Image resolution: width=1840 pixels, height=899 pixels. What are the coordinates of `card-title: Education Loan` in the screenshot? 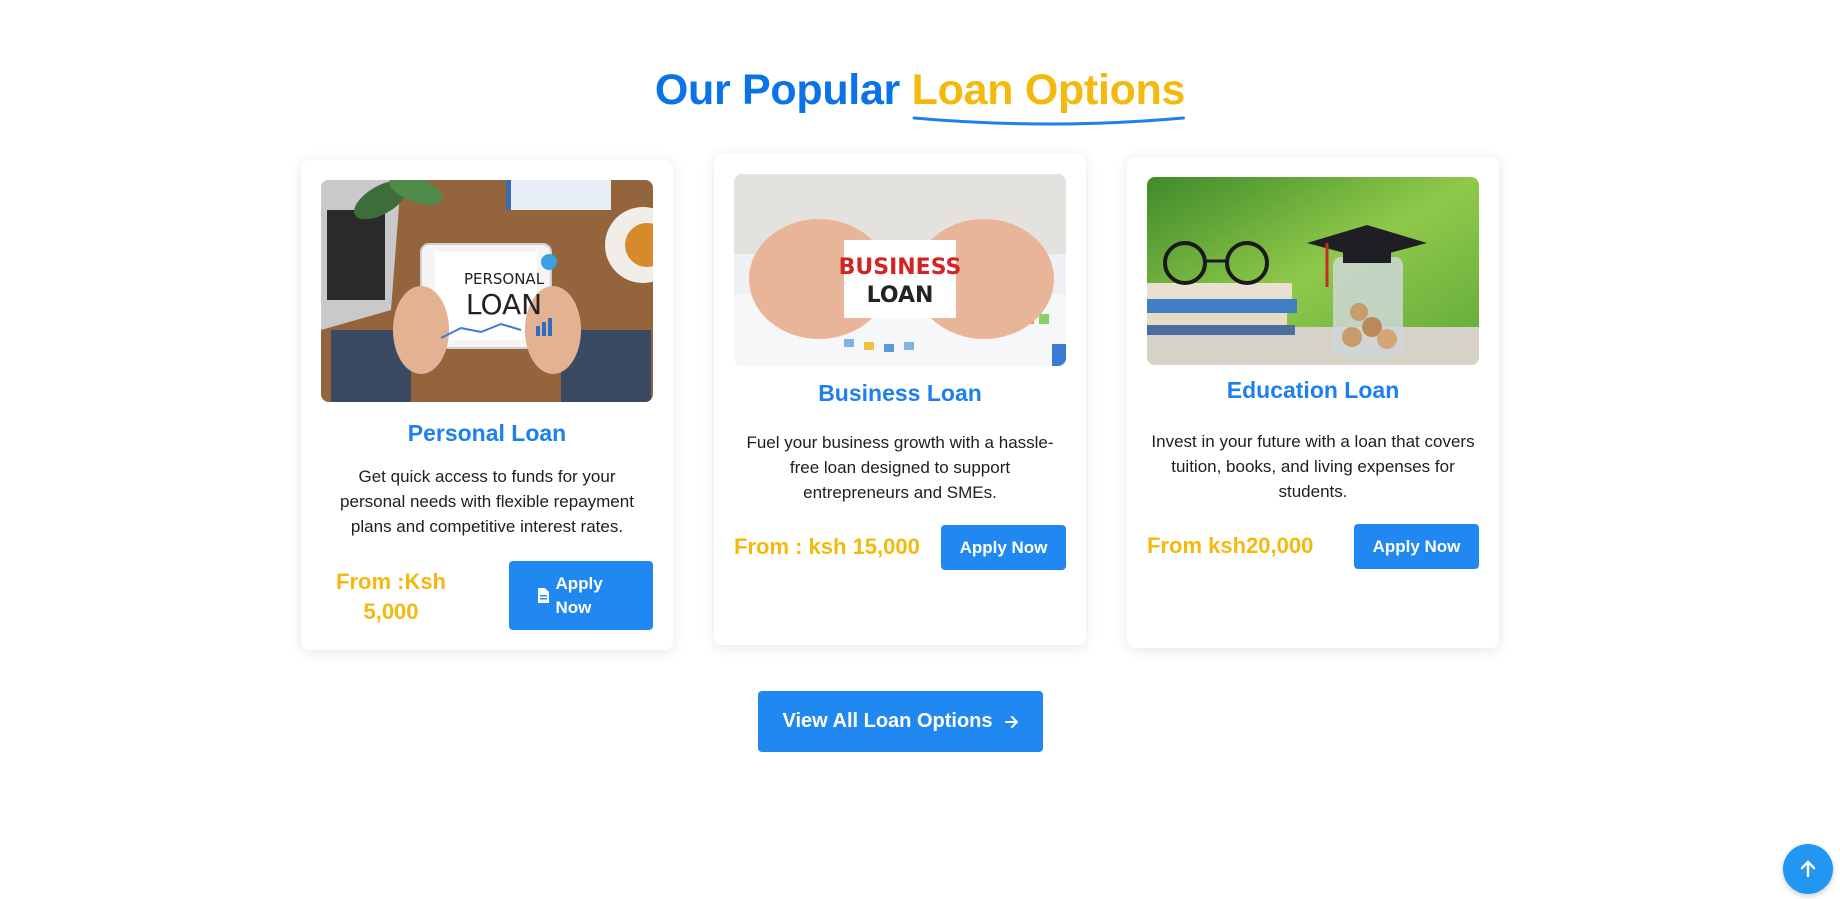 It's located at (1313, 390).